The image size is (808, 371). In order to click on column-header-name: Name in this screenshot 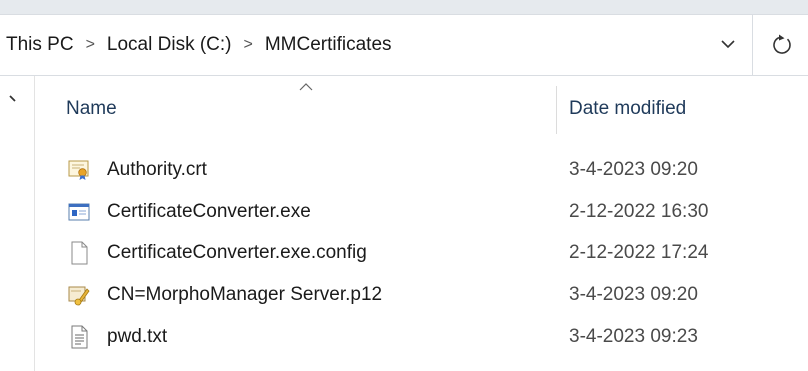, I will do `click(91, 109)`.